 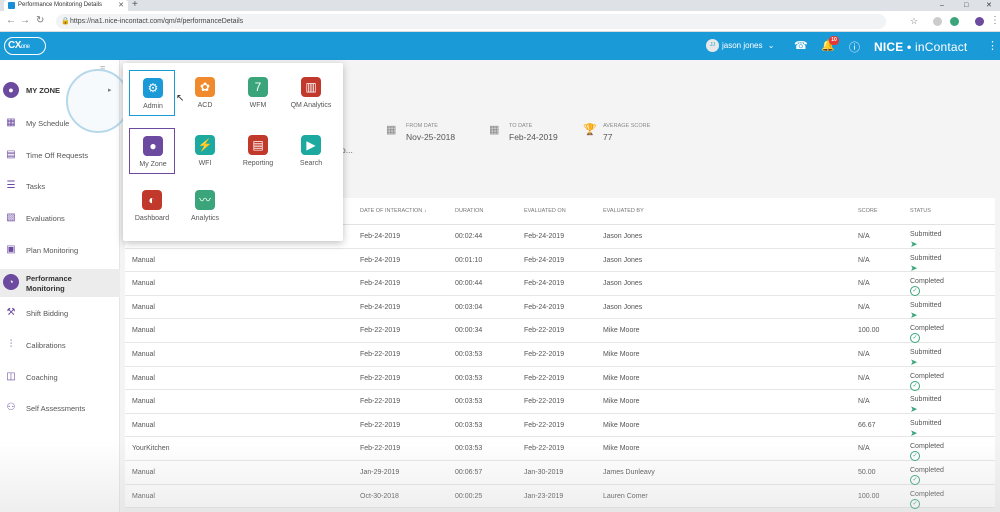 What do you see at coordinates (989, 5) in the screenshot?
I see `close-window-icon: ✕` at bounding box center [989, 5].